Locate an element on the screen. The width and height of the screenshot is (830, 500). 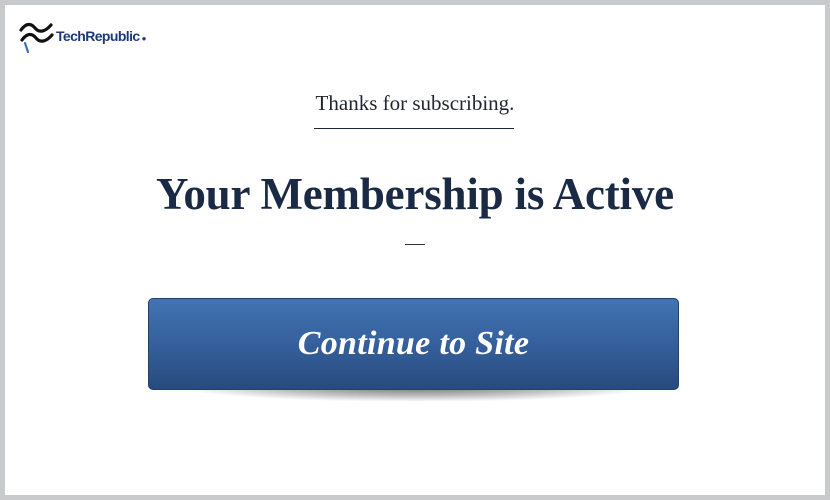
headline-divider is located at coordinates (415, 244).